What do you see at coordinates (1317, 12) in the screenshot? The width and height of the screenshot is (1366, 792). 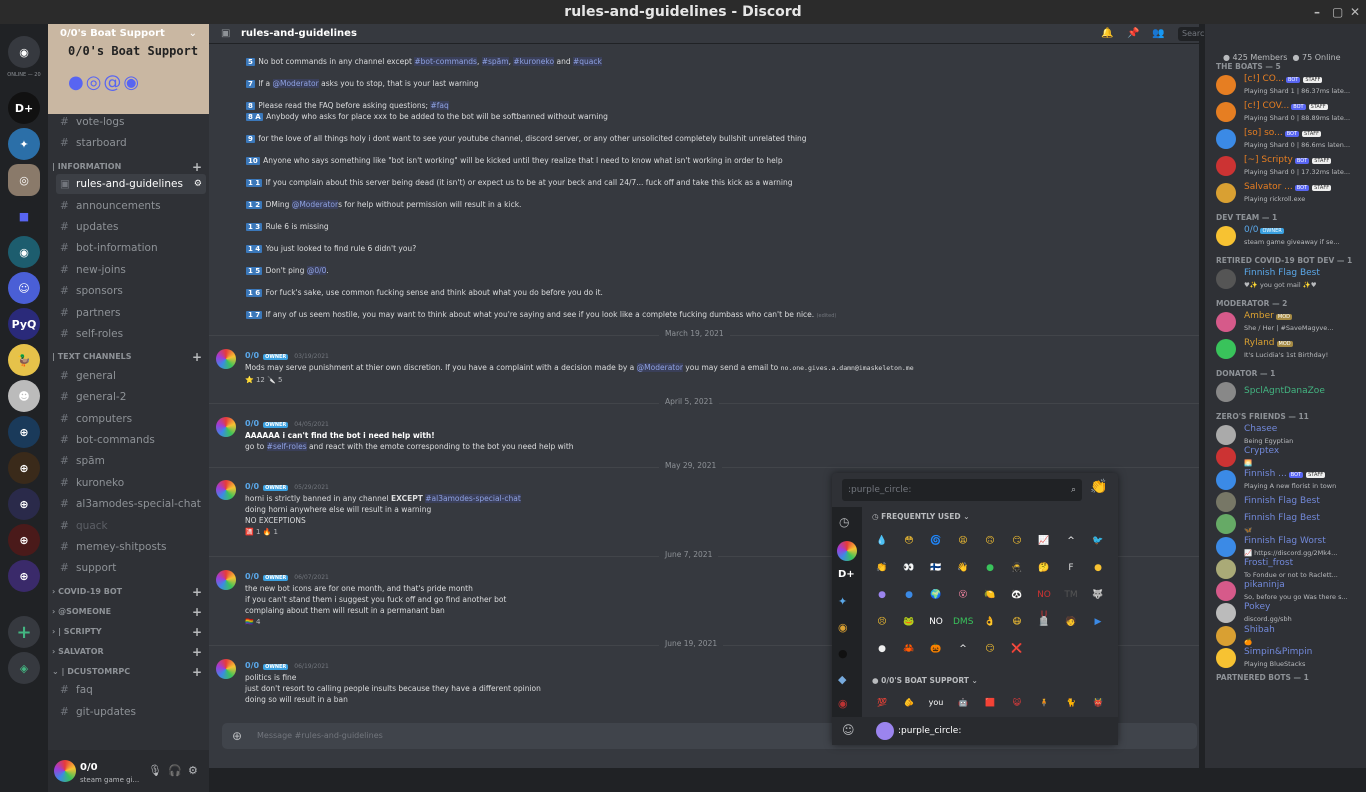 I see `minimize-icon: –` at bounding box center [1317, 12].